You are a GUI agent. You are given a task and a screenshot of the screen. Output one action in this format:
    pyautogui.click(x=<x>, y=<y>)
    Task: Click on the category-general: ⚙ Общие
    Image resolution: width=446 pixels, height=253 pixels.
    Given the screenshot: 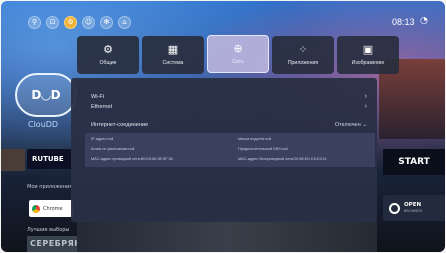 What is the action you would take?
    pyautogui.click(x=108, y=55)
    